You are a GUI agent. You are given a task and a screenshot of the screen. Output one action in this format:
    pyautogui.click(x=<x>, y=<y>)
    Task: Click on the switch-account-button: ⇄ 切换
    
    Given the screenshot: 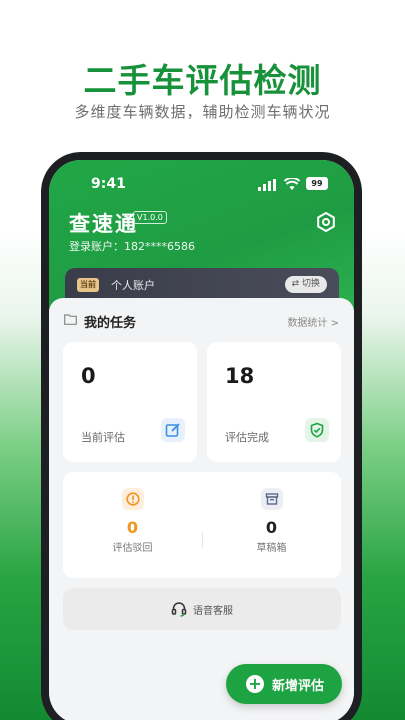 What is the action you would take?
    pyautogui.click(x=305, y=284)
    